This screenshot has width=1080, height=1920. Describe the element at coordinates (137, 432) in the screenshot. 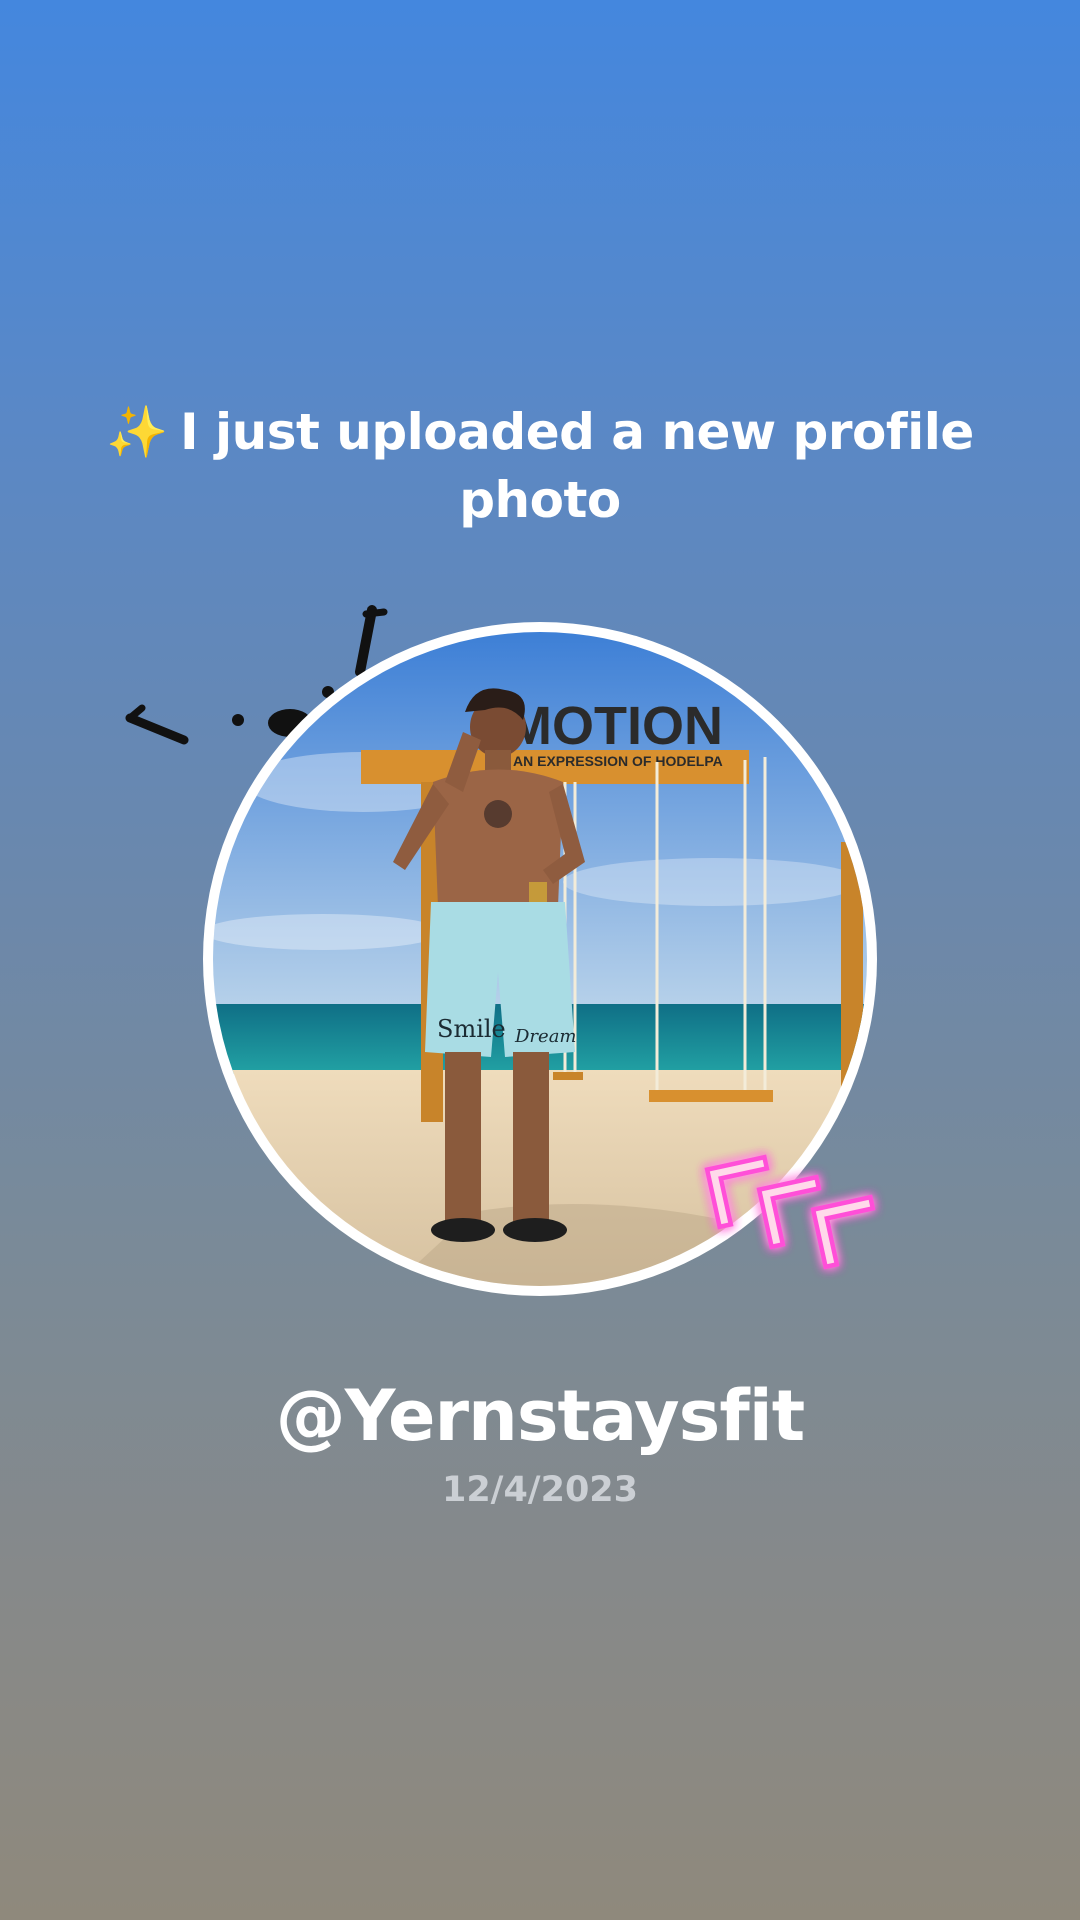

I see `sparkles-icon: ✨` at that location.